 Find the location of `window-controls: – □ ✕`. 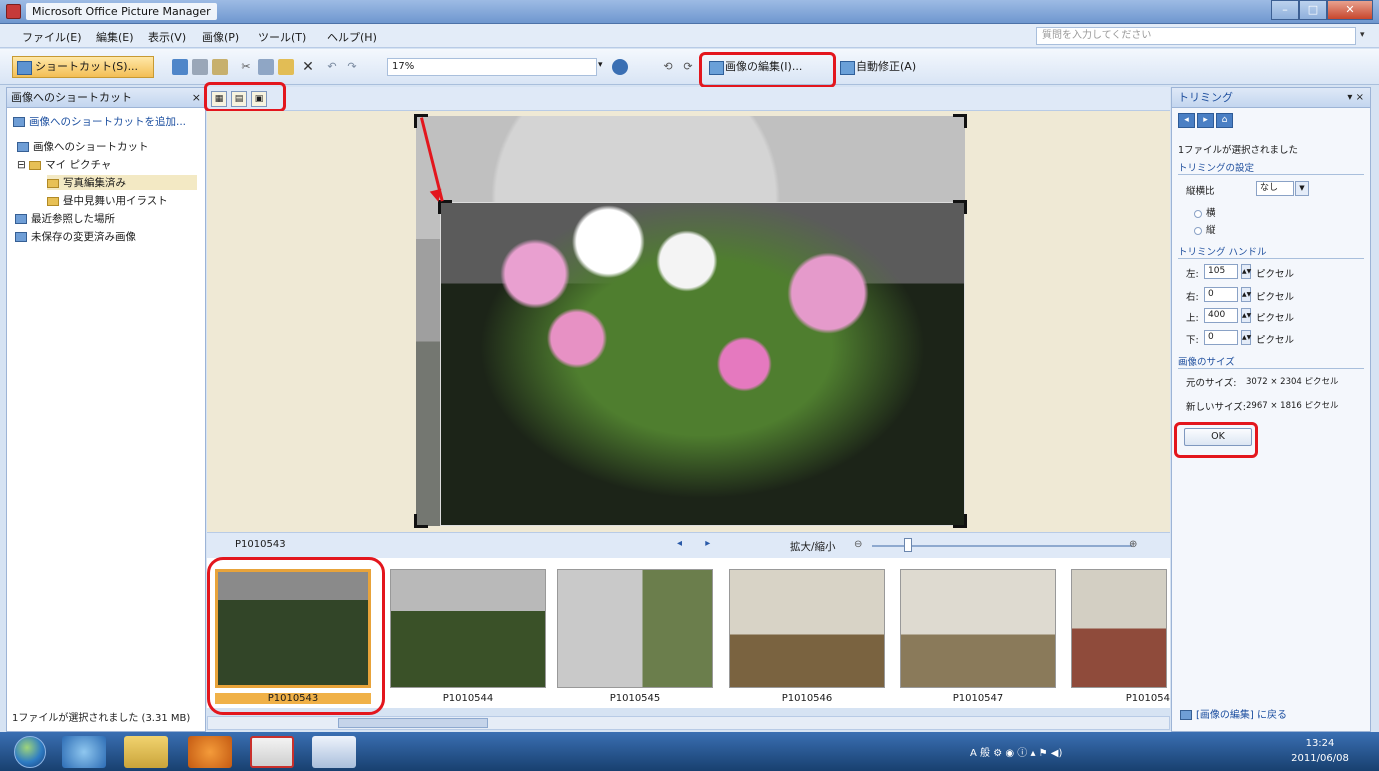

window-controls: – □ ✕ is located at coordinates (1322, 10).